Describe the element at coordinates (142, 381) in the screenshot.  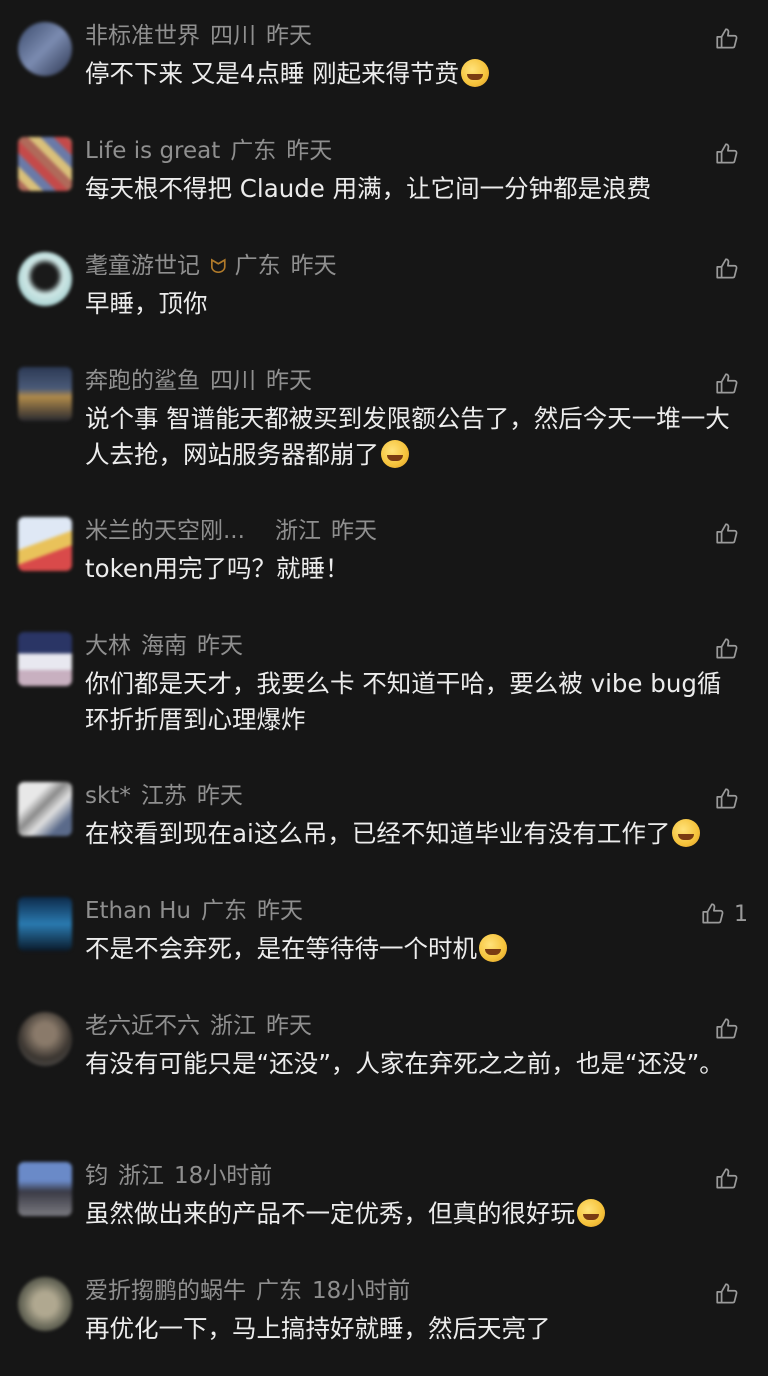
I see `username: 奔跑的鲨鱼` at that location.